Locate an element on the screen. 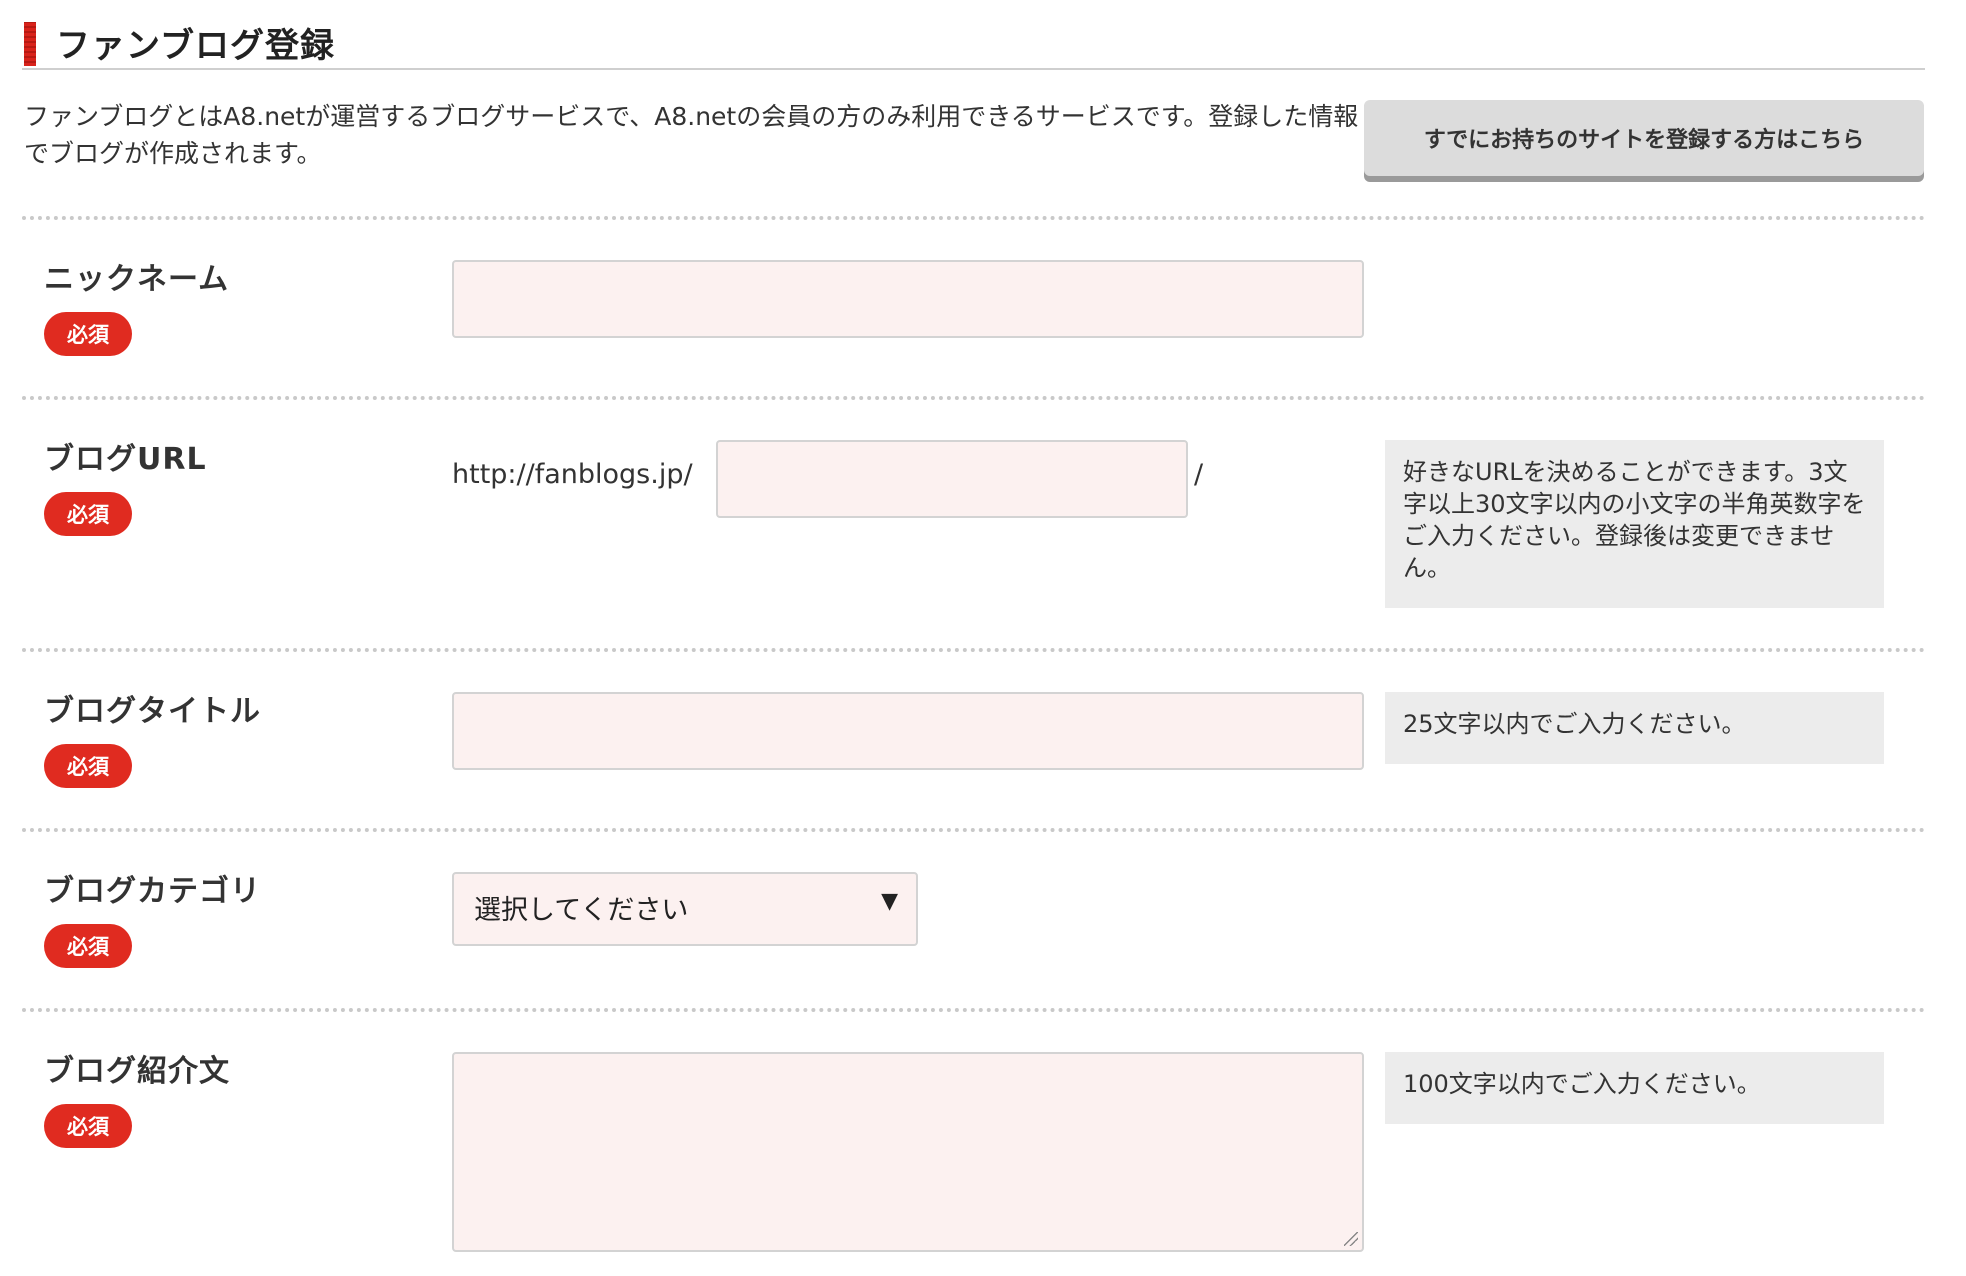 The image size is (1966, 1276). blog-category-select: 選択してください ▼ is located at coordinates (685, 909).